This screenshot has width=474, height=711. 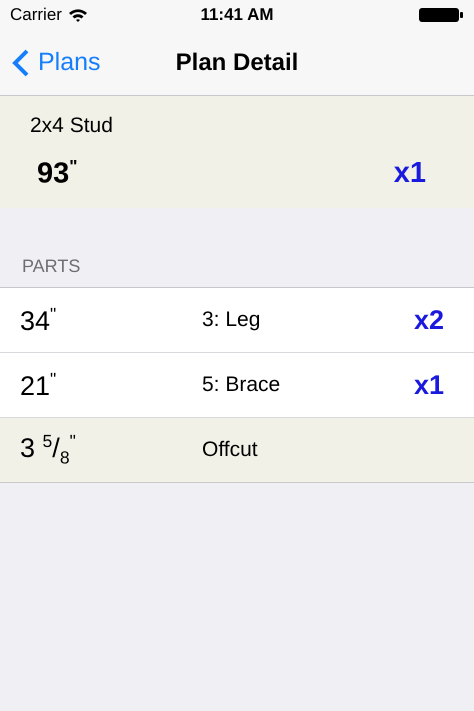 I want to click on stock-name: 2x4 Stud, so click(x=71, y=125).